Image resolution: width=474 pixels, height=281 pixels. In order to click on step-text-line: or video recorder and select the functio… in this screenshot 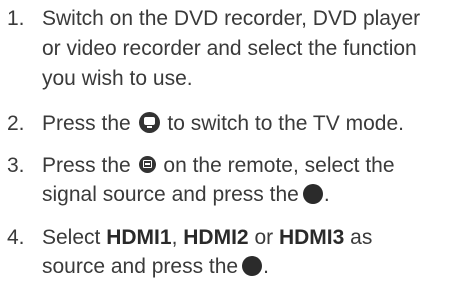, I will do `click(229, 48)`.